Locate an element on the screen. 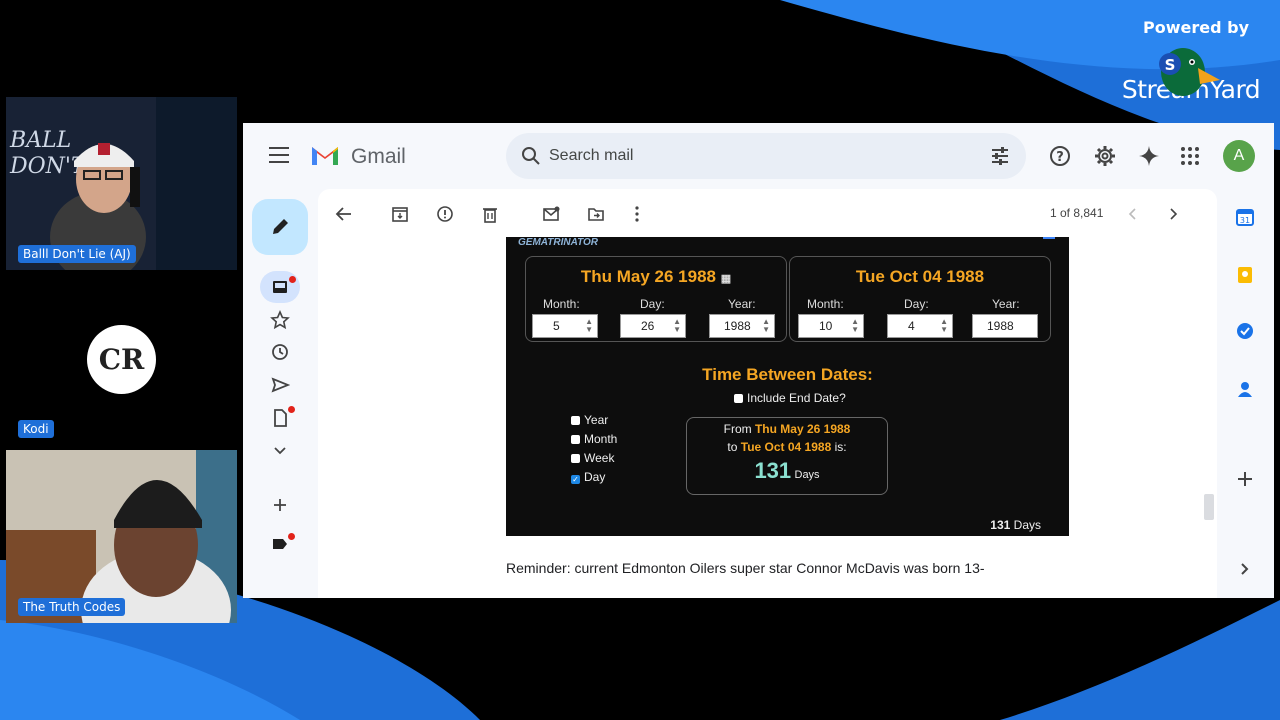 This screenshot has width=1280, height=720. more-vertical-icon is located at coordinates (637, 214).